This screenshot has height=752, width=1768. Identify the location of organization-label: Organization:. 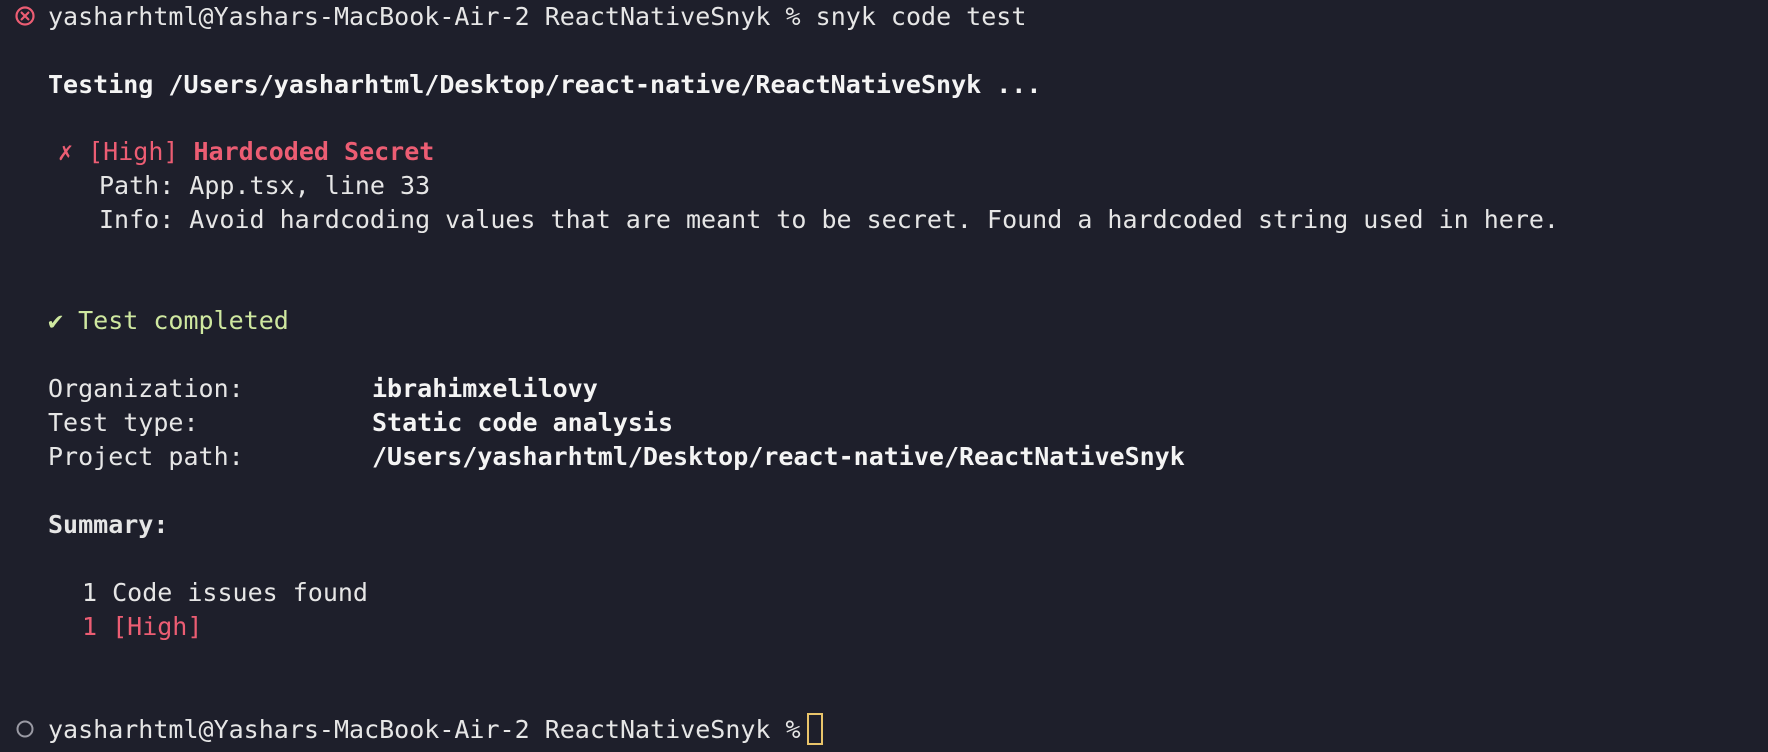
(146, 388).